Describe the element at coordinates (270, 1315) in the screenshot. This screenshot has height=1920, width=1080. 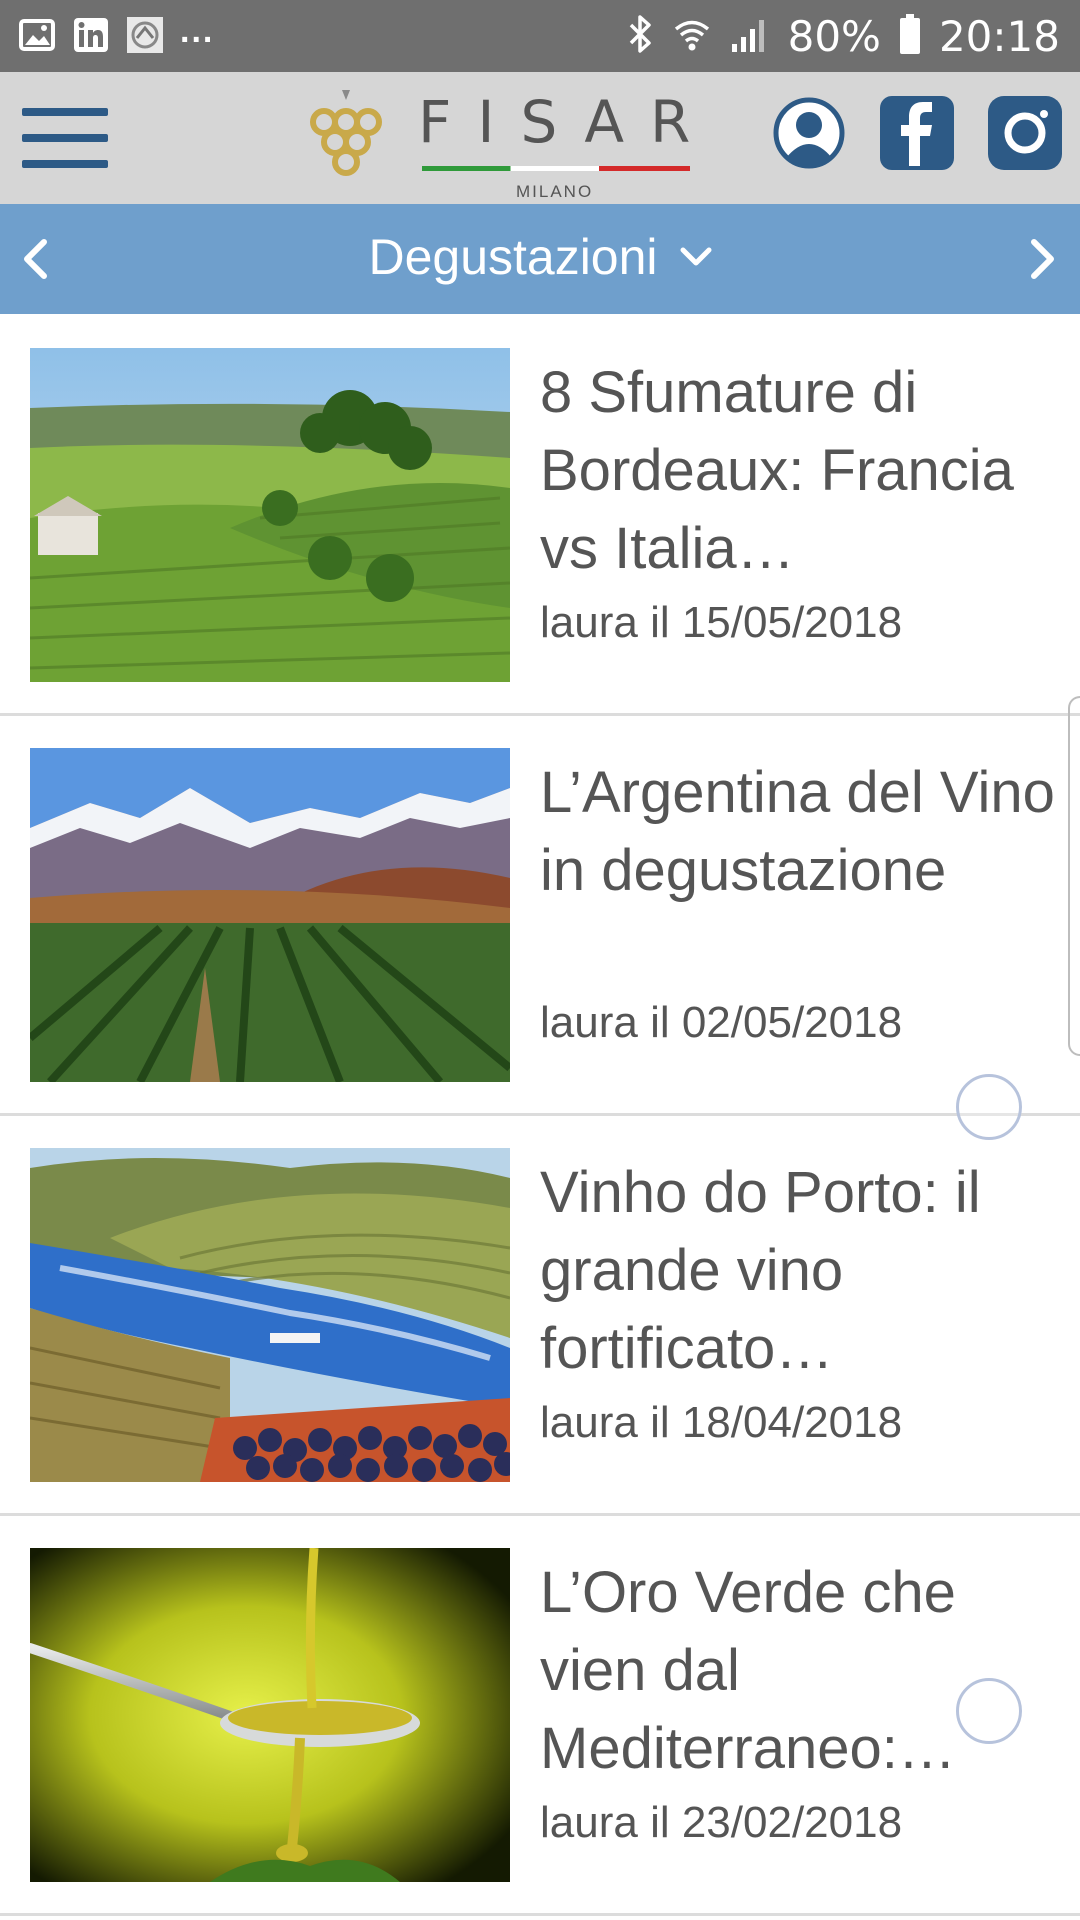
I see `article-thumbnail-douro-river` at that location.